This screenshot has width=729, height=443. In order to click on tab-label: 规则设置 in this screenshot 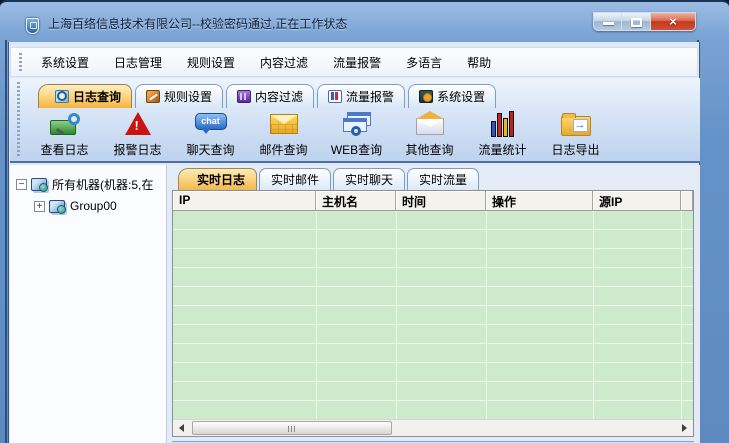, I will do `click(188, 97)`.